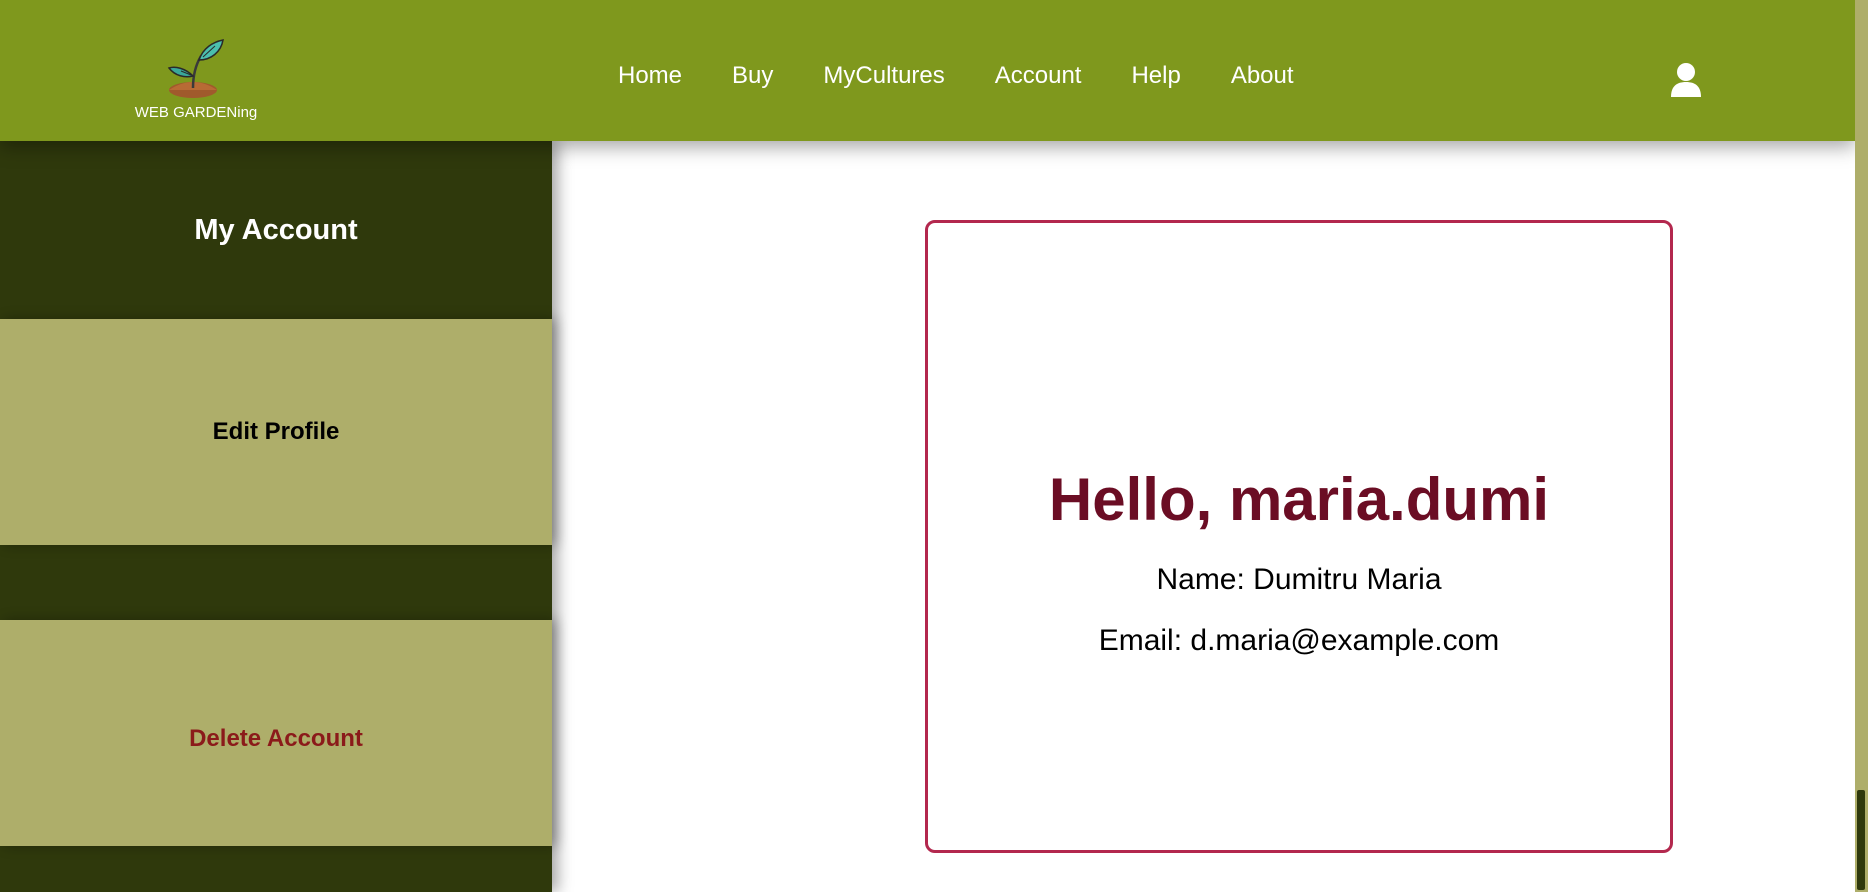 The width and height of the screenshot is (1868, 892). Describe the element at coordinates (1299, 579) in the screenshot. I see `profile-name: Name: Dumitru Maria` at that location.